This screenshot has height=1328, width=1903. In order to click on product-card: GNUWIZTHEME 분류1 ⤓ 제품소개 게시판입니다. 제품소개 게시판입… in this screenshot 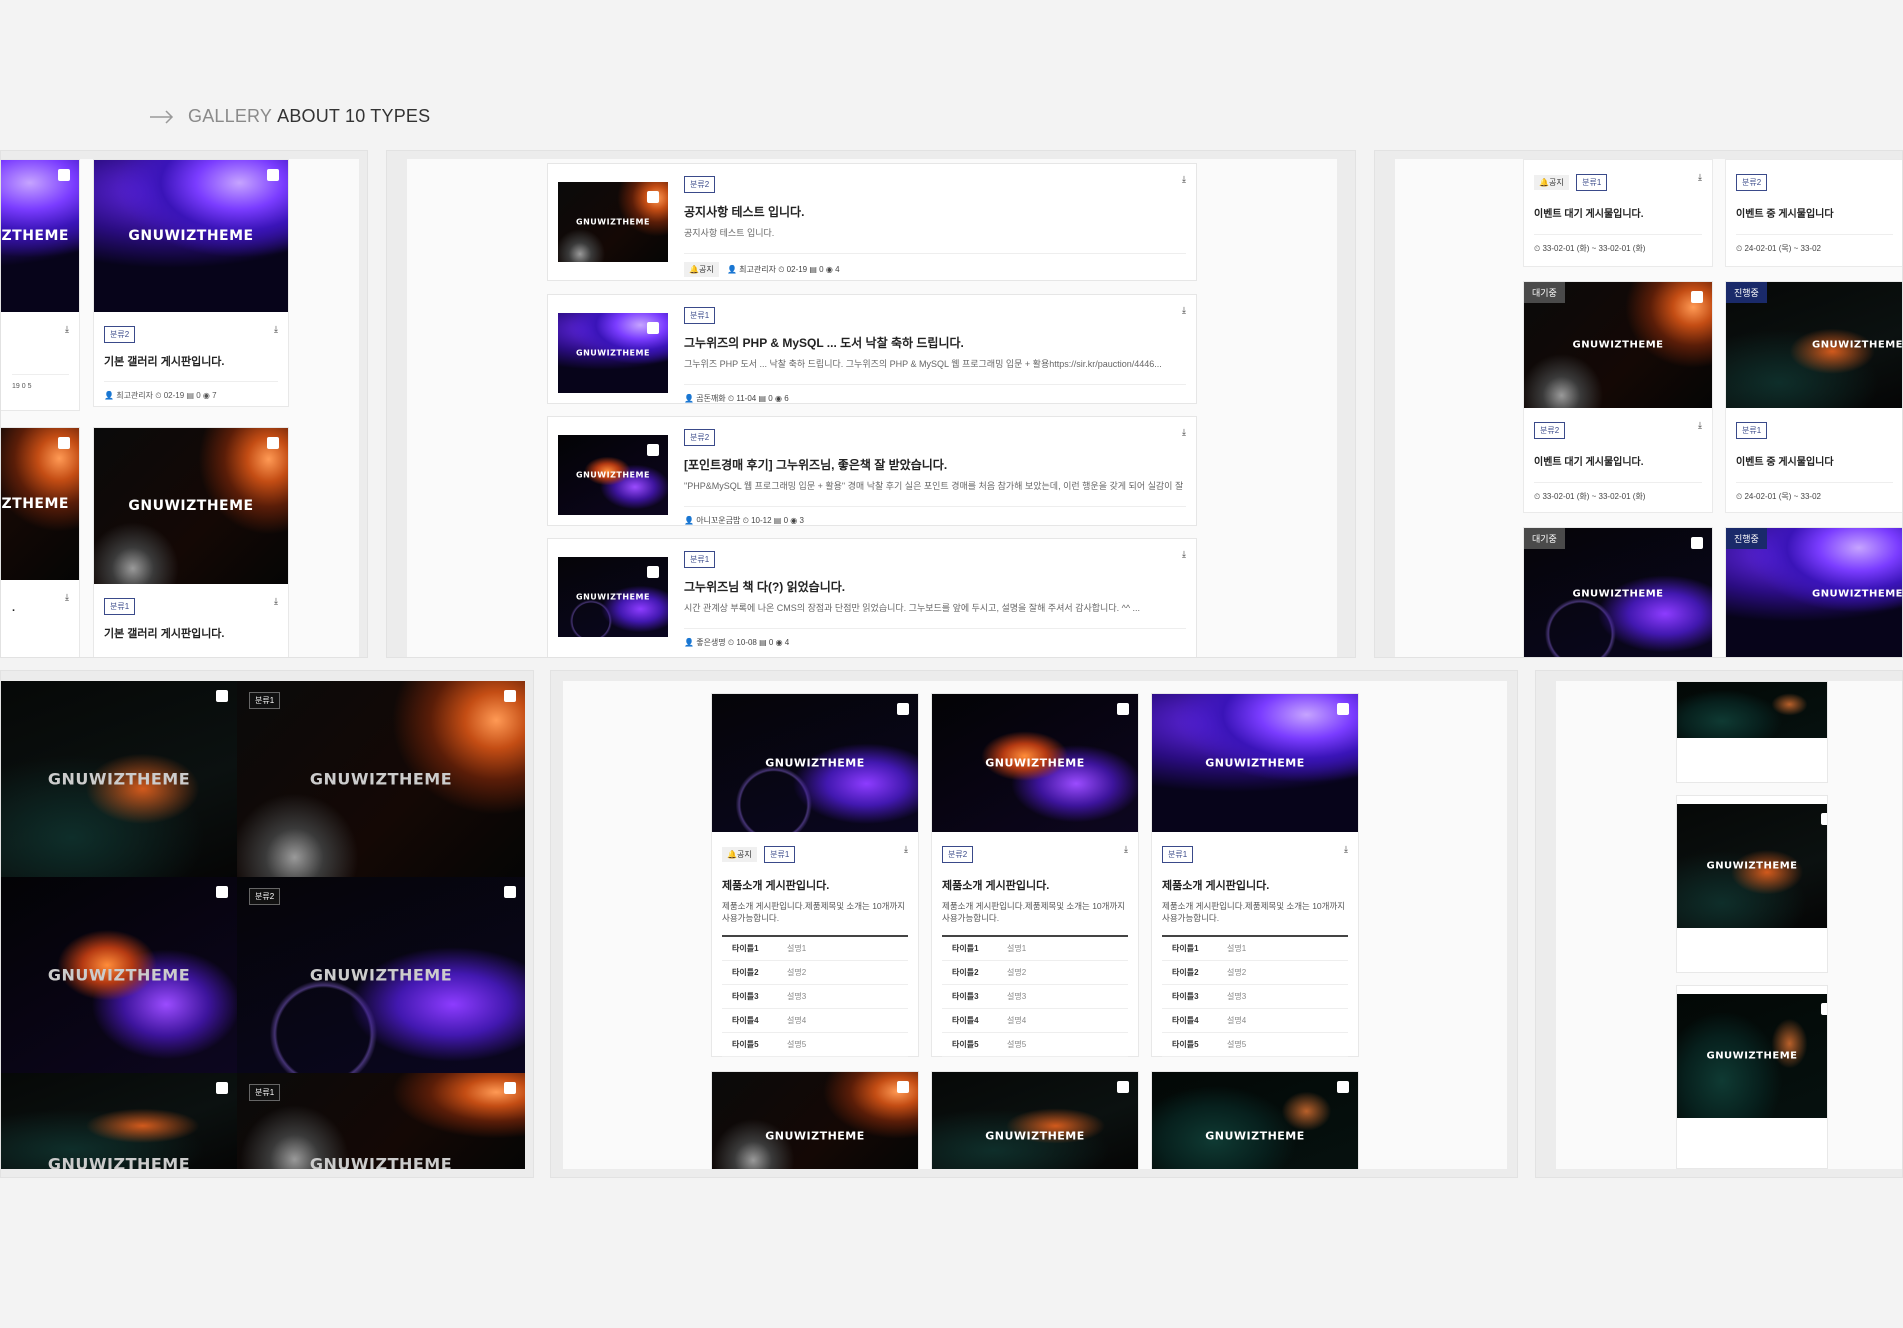, I will do `click(1255, 875)`.